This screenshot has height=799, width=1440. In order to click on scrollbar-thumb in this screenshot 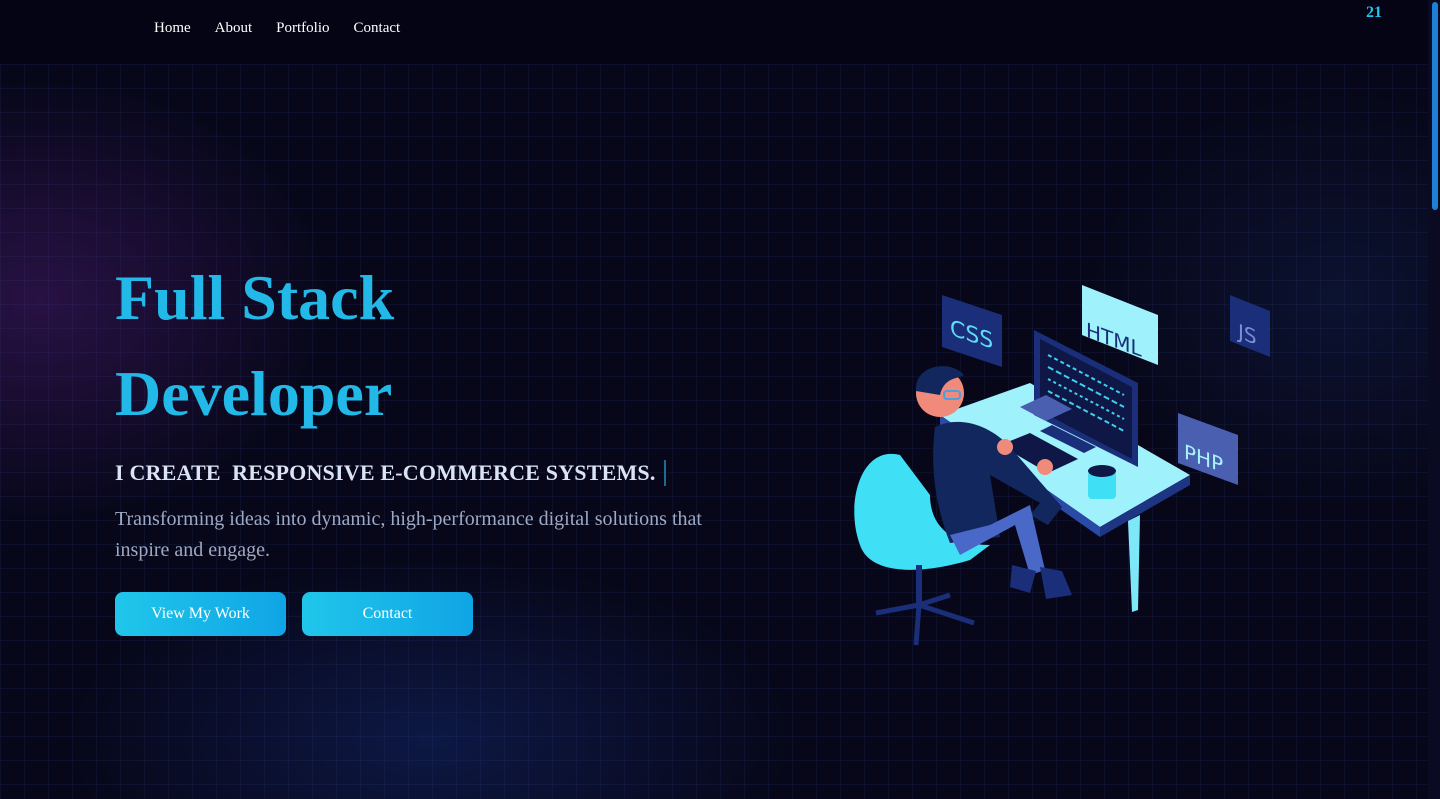, I will do `click(1435, 106)`.